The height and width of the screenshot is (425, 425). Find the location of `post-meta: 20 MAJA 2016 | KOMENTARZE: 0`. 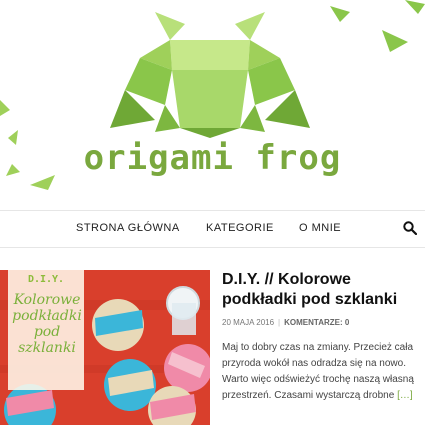

post-meta: 20 MAJA 2016 | KOMENTARZE: 0 is located at coordinates (285, 322).